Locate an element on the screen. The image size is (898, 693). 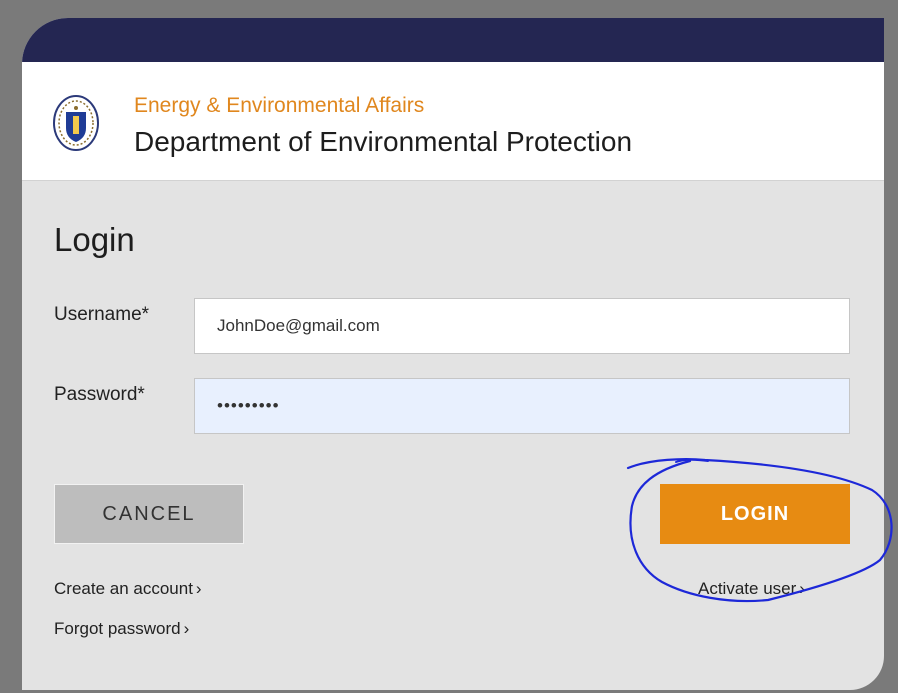
create-account-label: Create an account is located at coordinates (123, 588).